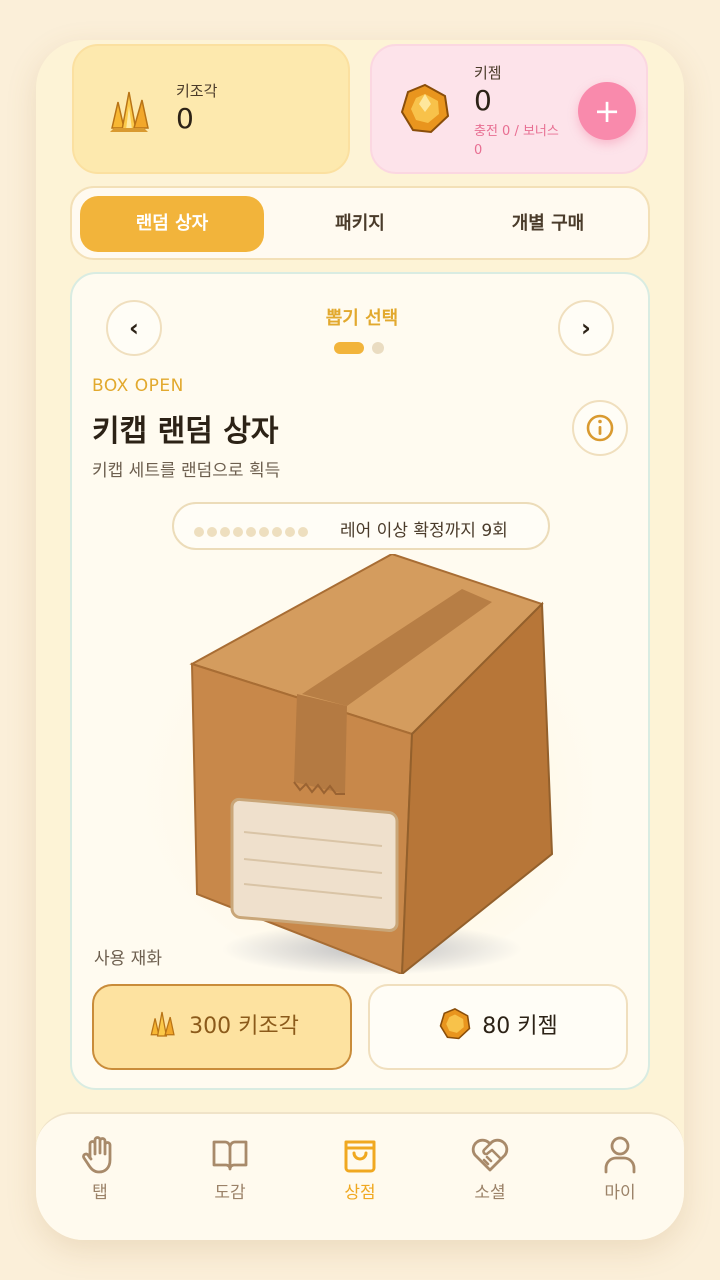 This screenshot has height=1280, width=720. I want to click on nav-social-label: 소셜, so click(490, 1193).